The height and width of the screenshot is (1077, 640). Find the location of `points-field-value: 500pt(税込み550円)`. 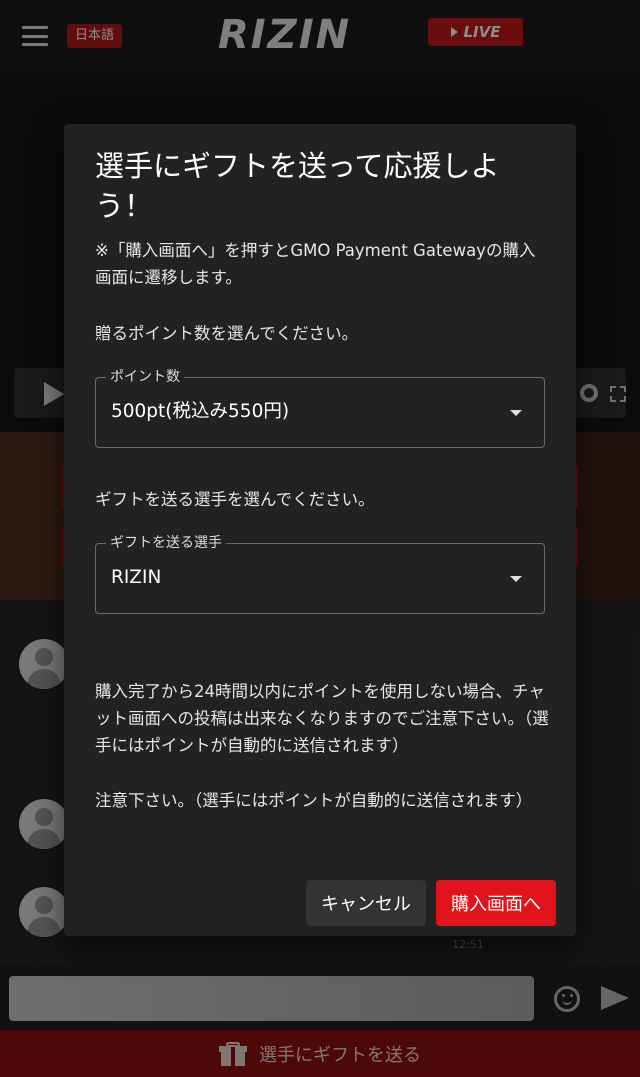

points-field-value: 500pt(税込み550円) is located at coordinates (200, 411).